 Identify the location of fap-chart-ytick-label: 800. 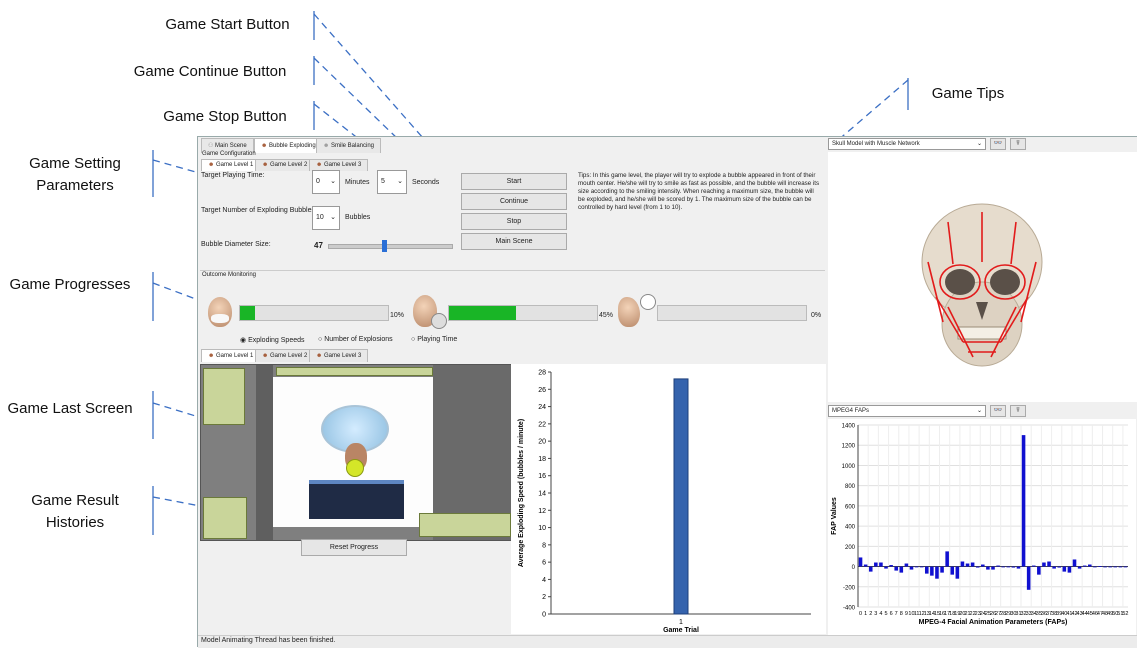
(850, 487).